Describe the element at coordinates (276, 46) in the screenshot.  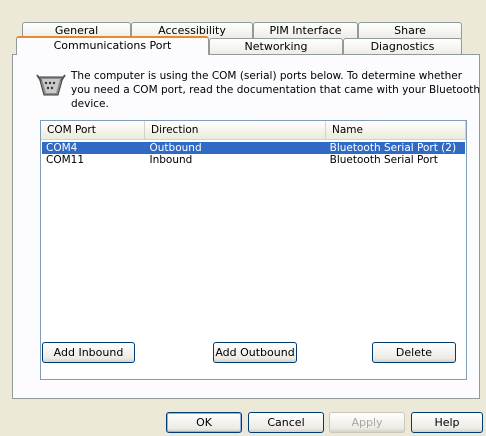
I see `tab-networking: Networking` at that location.